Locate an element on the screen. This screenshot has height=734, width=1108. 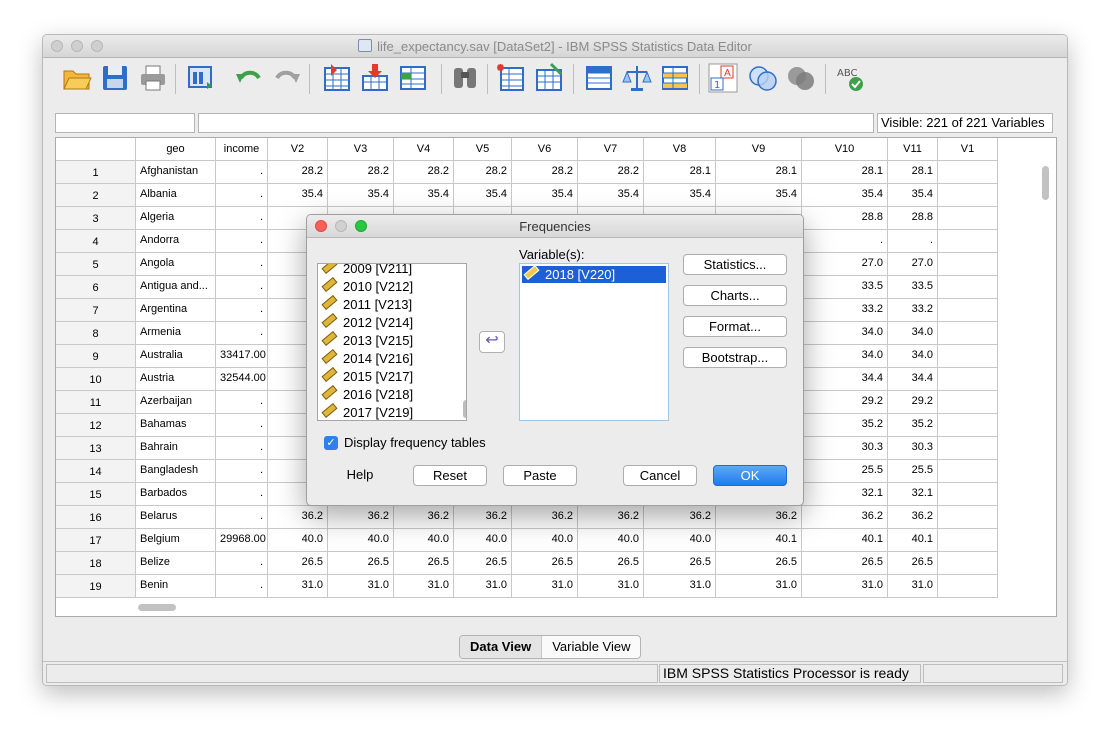
row-header: 13 is located at coordinates (96, 448).